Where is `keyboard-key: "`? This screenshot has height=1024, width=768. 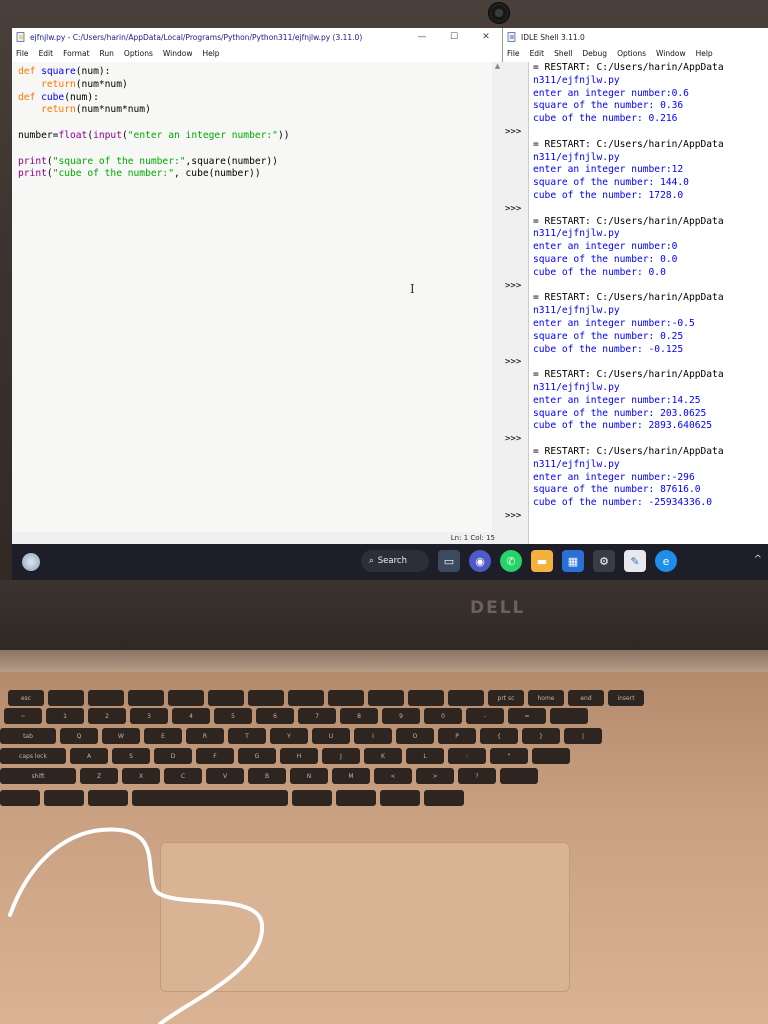
keyboard-key: " is located at coordinates (509, 756).